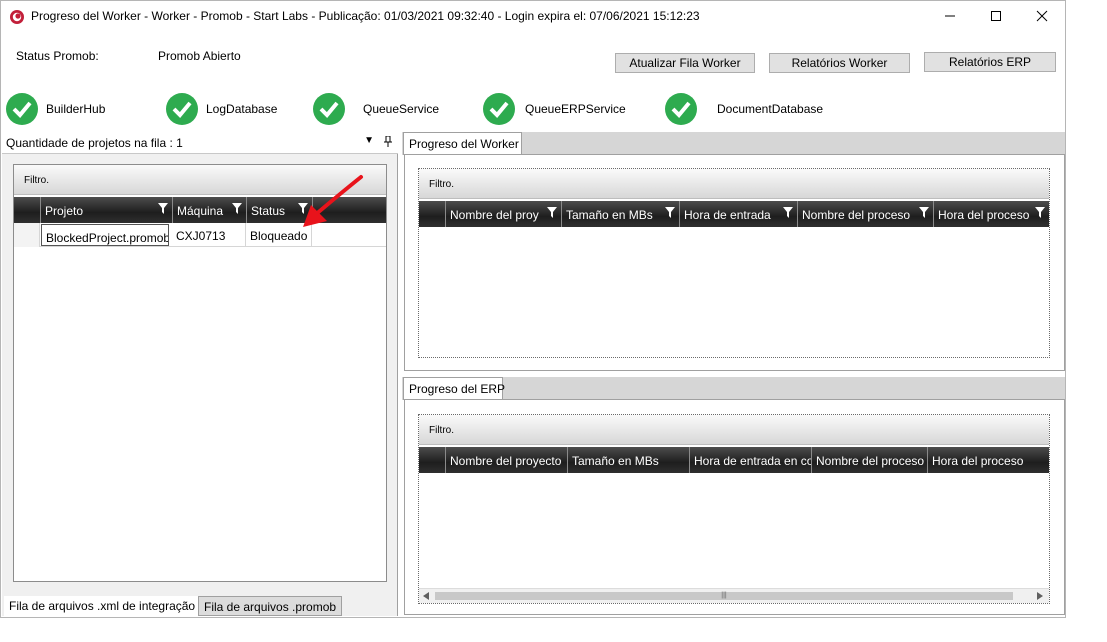 Image resolution: width=1107 pixels, height=642 pixels. I want to click on status-label: Status Promob:, so click(57, 56).